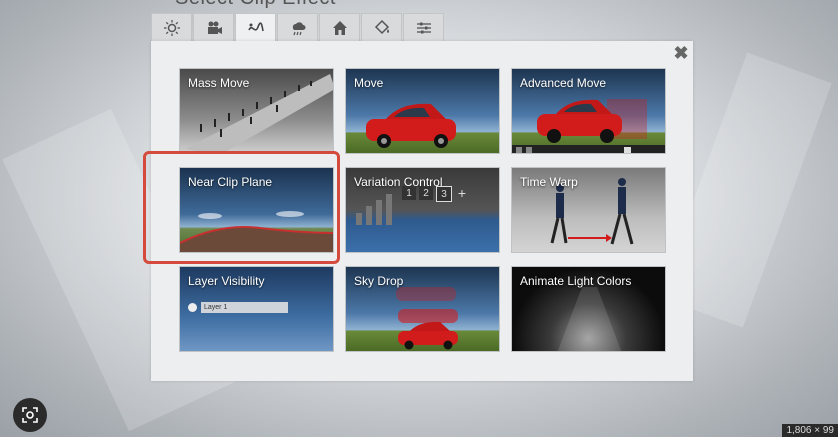 This screenshot has height=437, width=838. Describe the element at coordinates (588, 309) in the screenshot. I see `effect-tile-animate-light-colors: Animate Light Colors` at that location.